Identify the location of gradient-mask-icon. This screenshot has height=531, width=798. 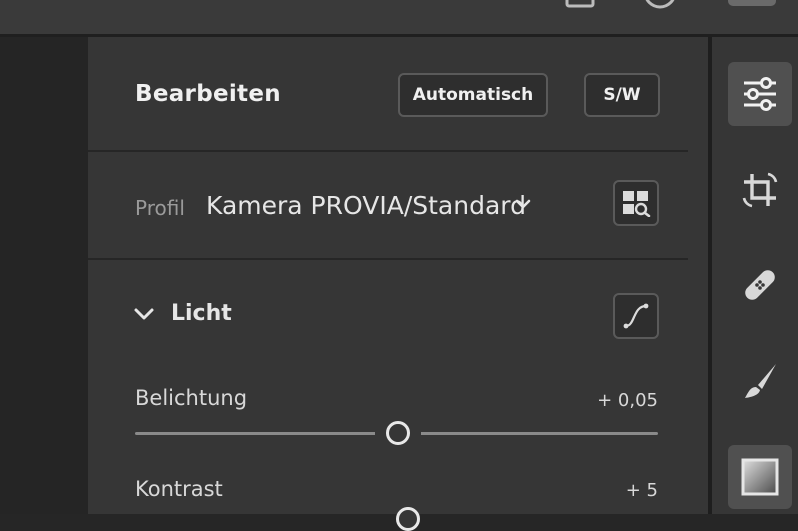
(760, 477).